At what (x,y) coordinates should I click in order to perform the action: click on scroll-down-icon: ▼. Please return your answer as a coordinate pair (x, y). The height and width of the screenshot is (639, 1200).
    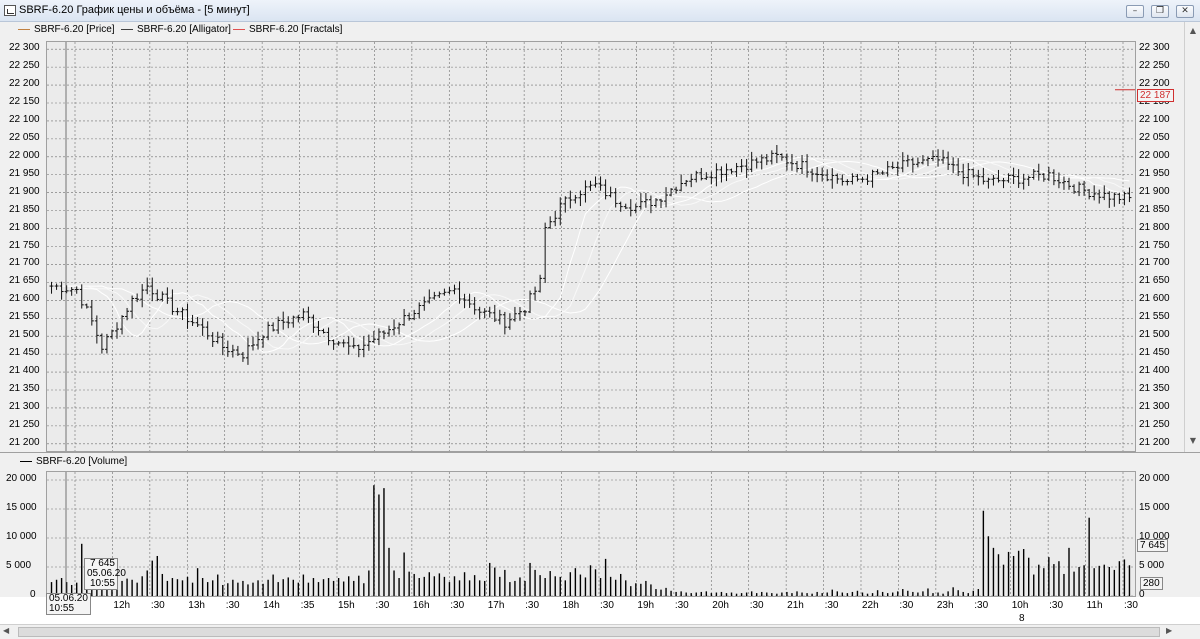
    Looking at the image, I should click on (1193, 441).